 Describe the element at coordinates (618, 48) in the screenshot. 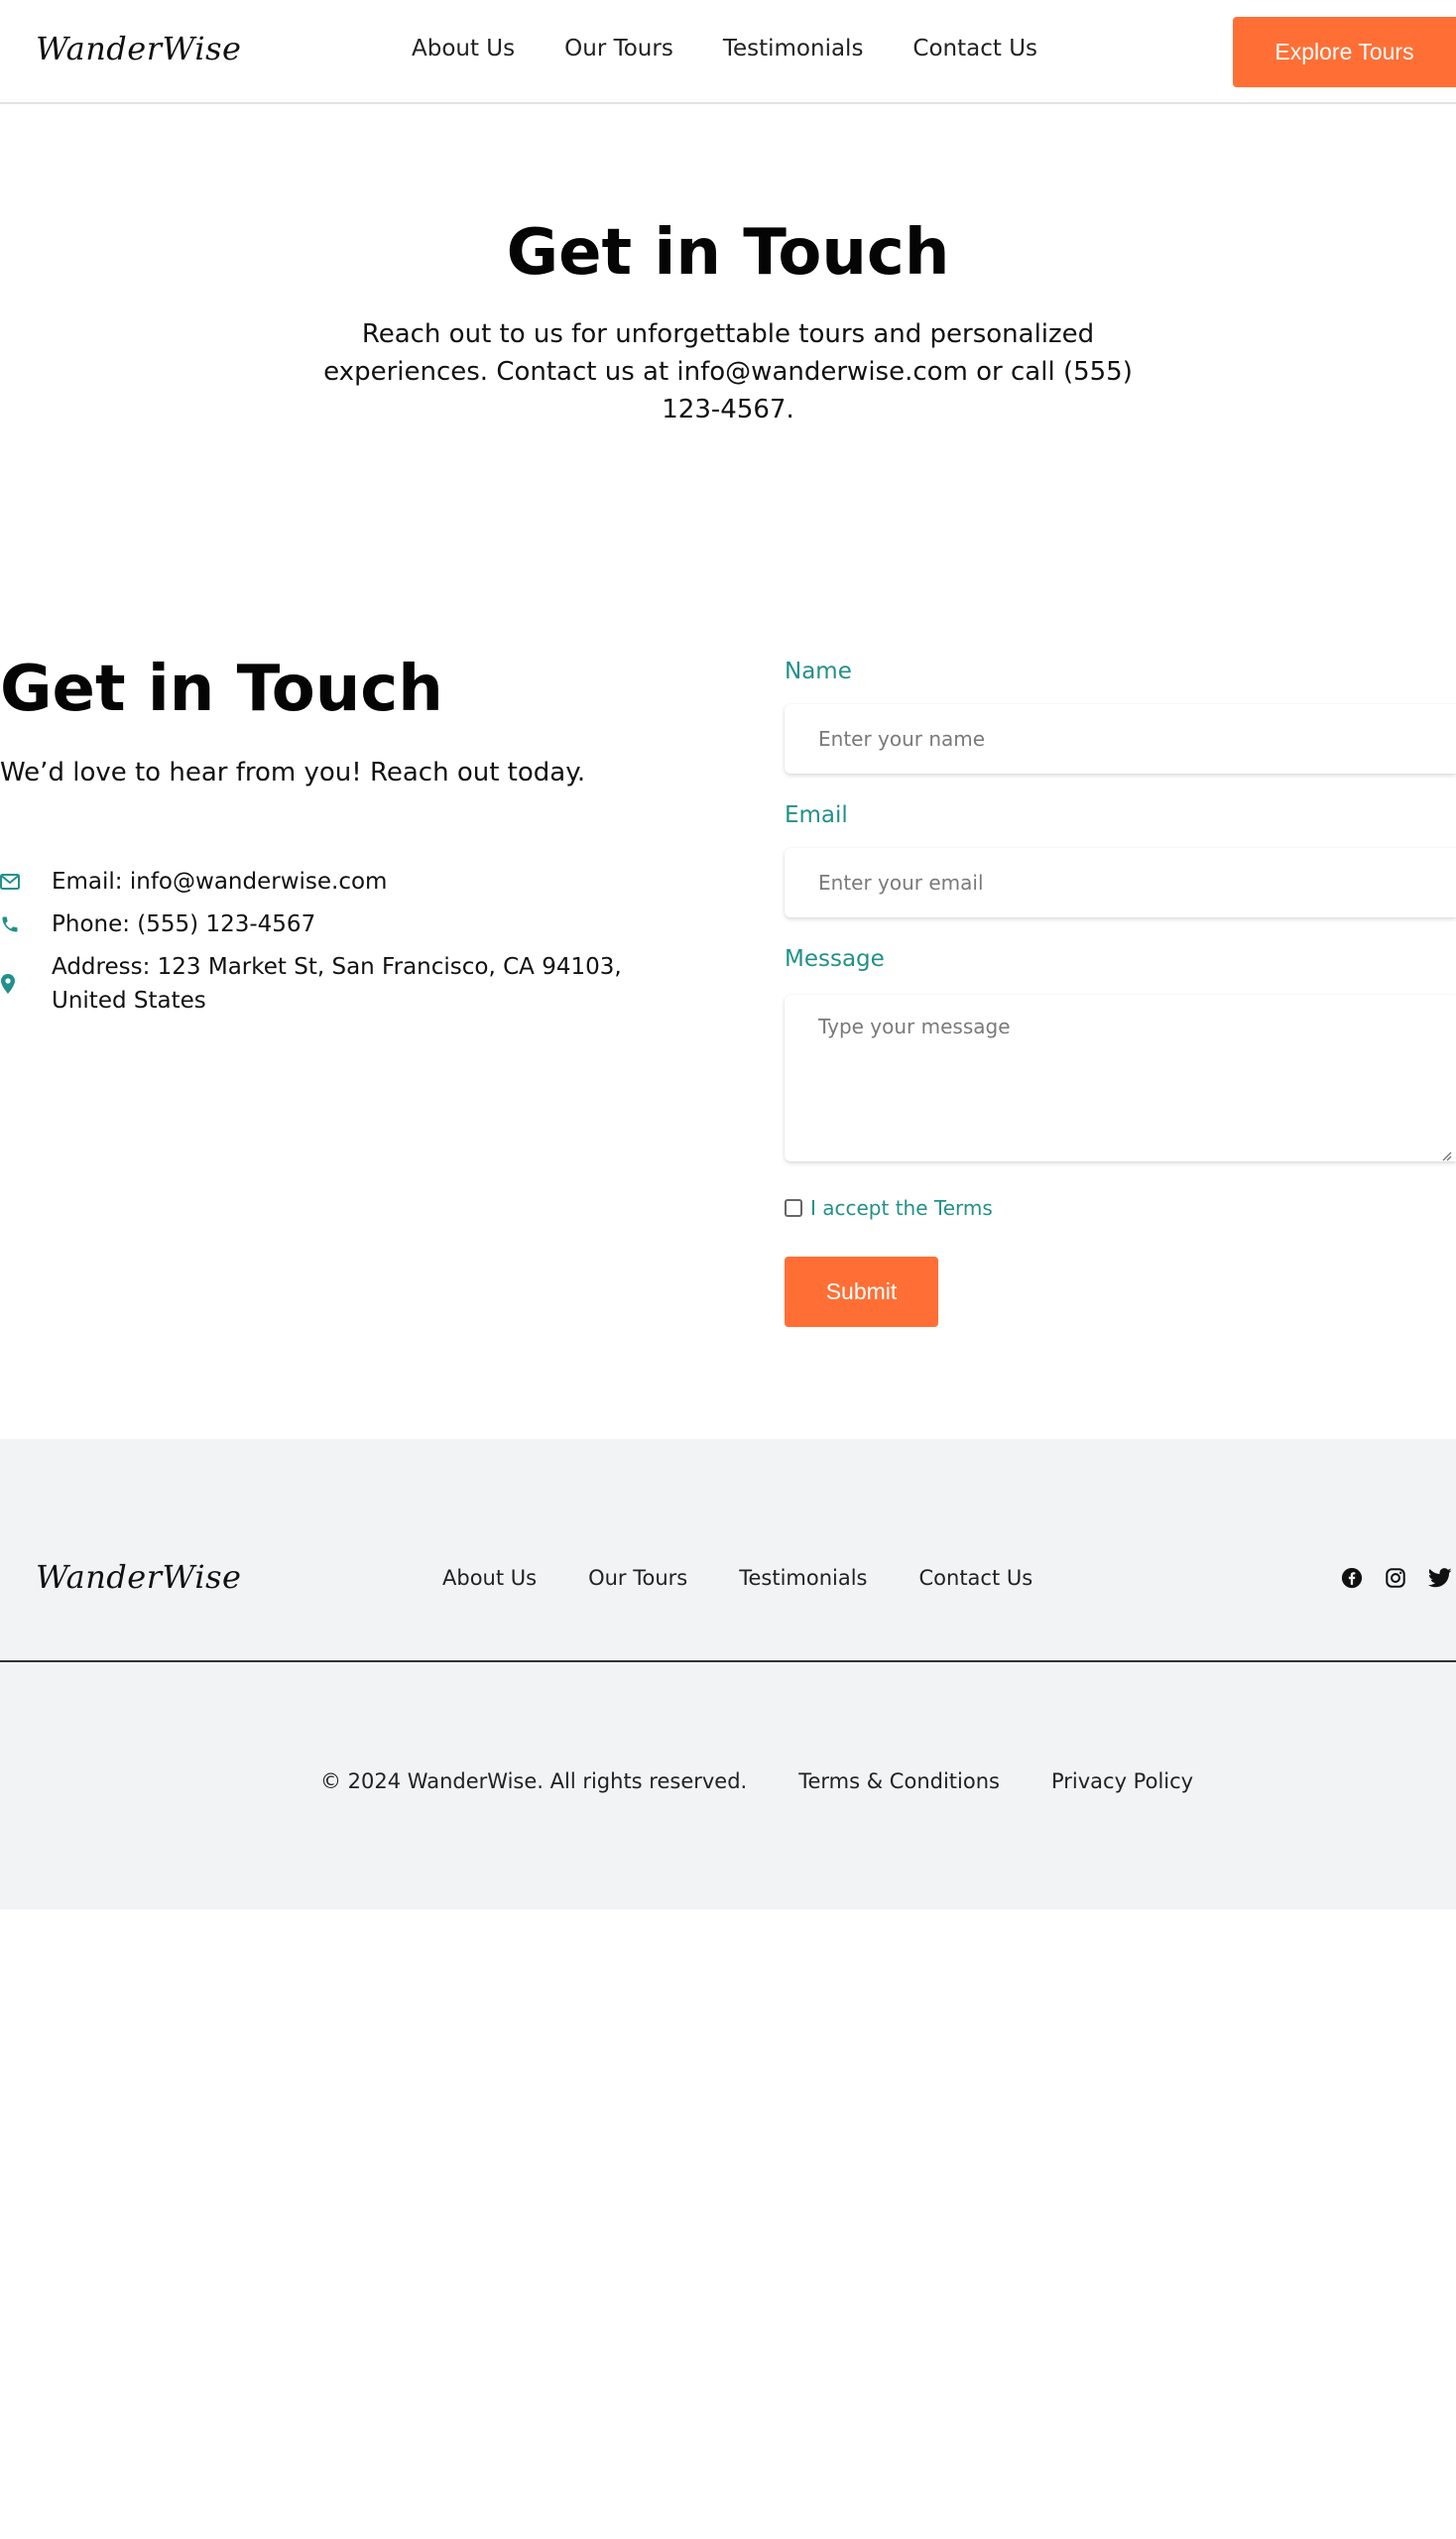

I see `nav-our-tours: Our Tours` at that location.